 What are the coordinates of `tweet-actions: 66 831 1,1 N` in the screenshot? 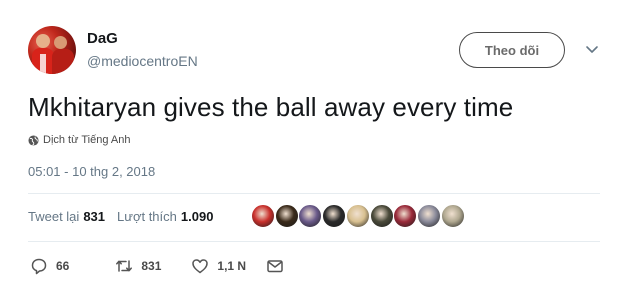 It's located at (157, 266).